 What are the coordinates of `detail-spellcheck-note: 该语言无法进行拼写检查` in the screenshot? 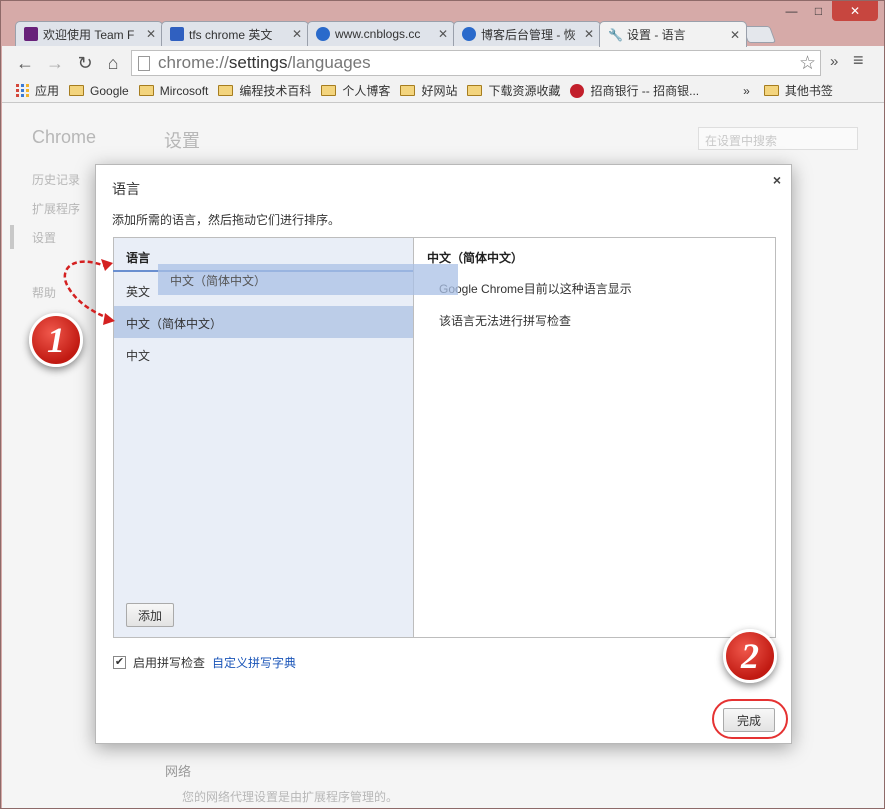 It's located at (505, 321).